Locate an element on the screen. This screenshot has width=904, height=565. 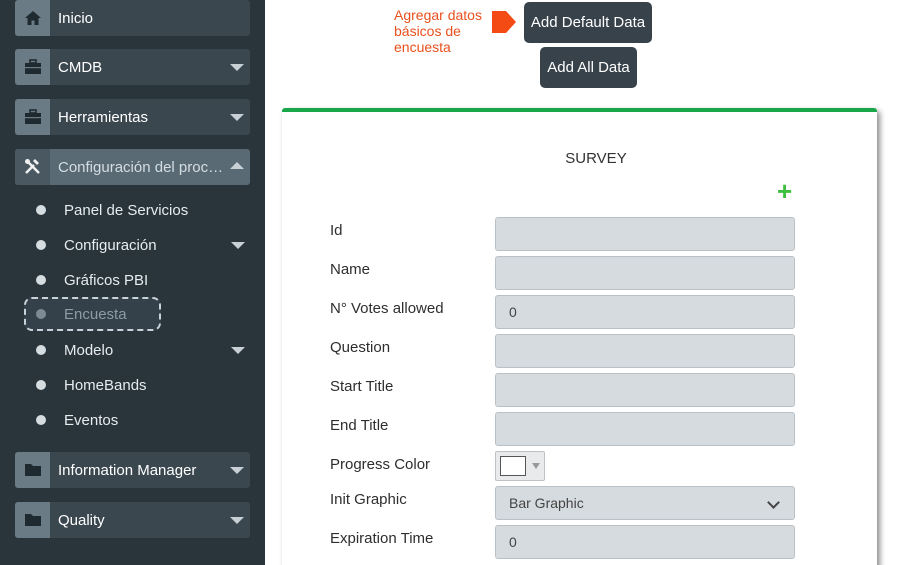
sidebar-item-label: Configuración del proceso is located at coordinates (143, 167).